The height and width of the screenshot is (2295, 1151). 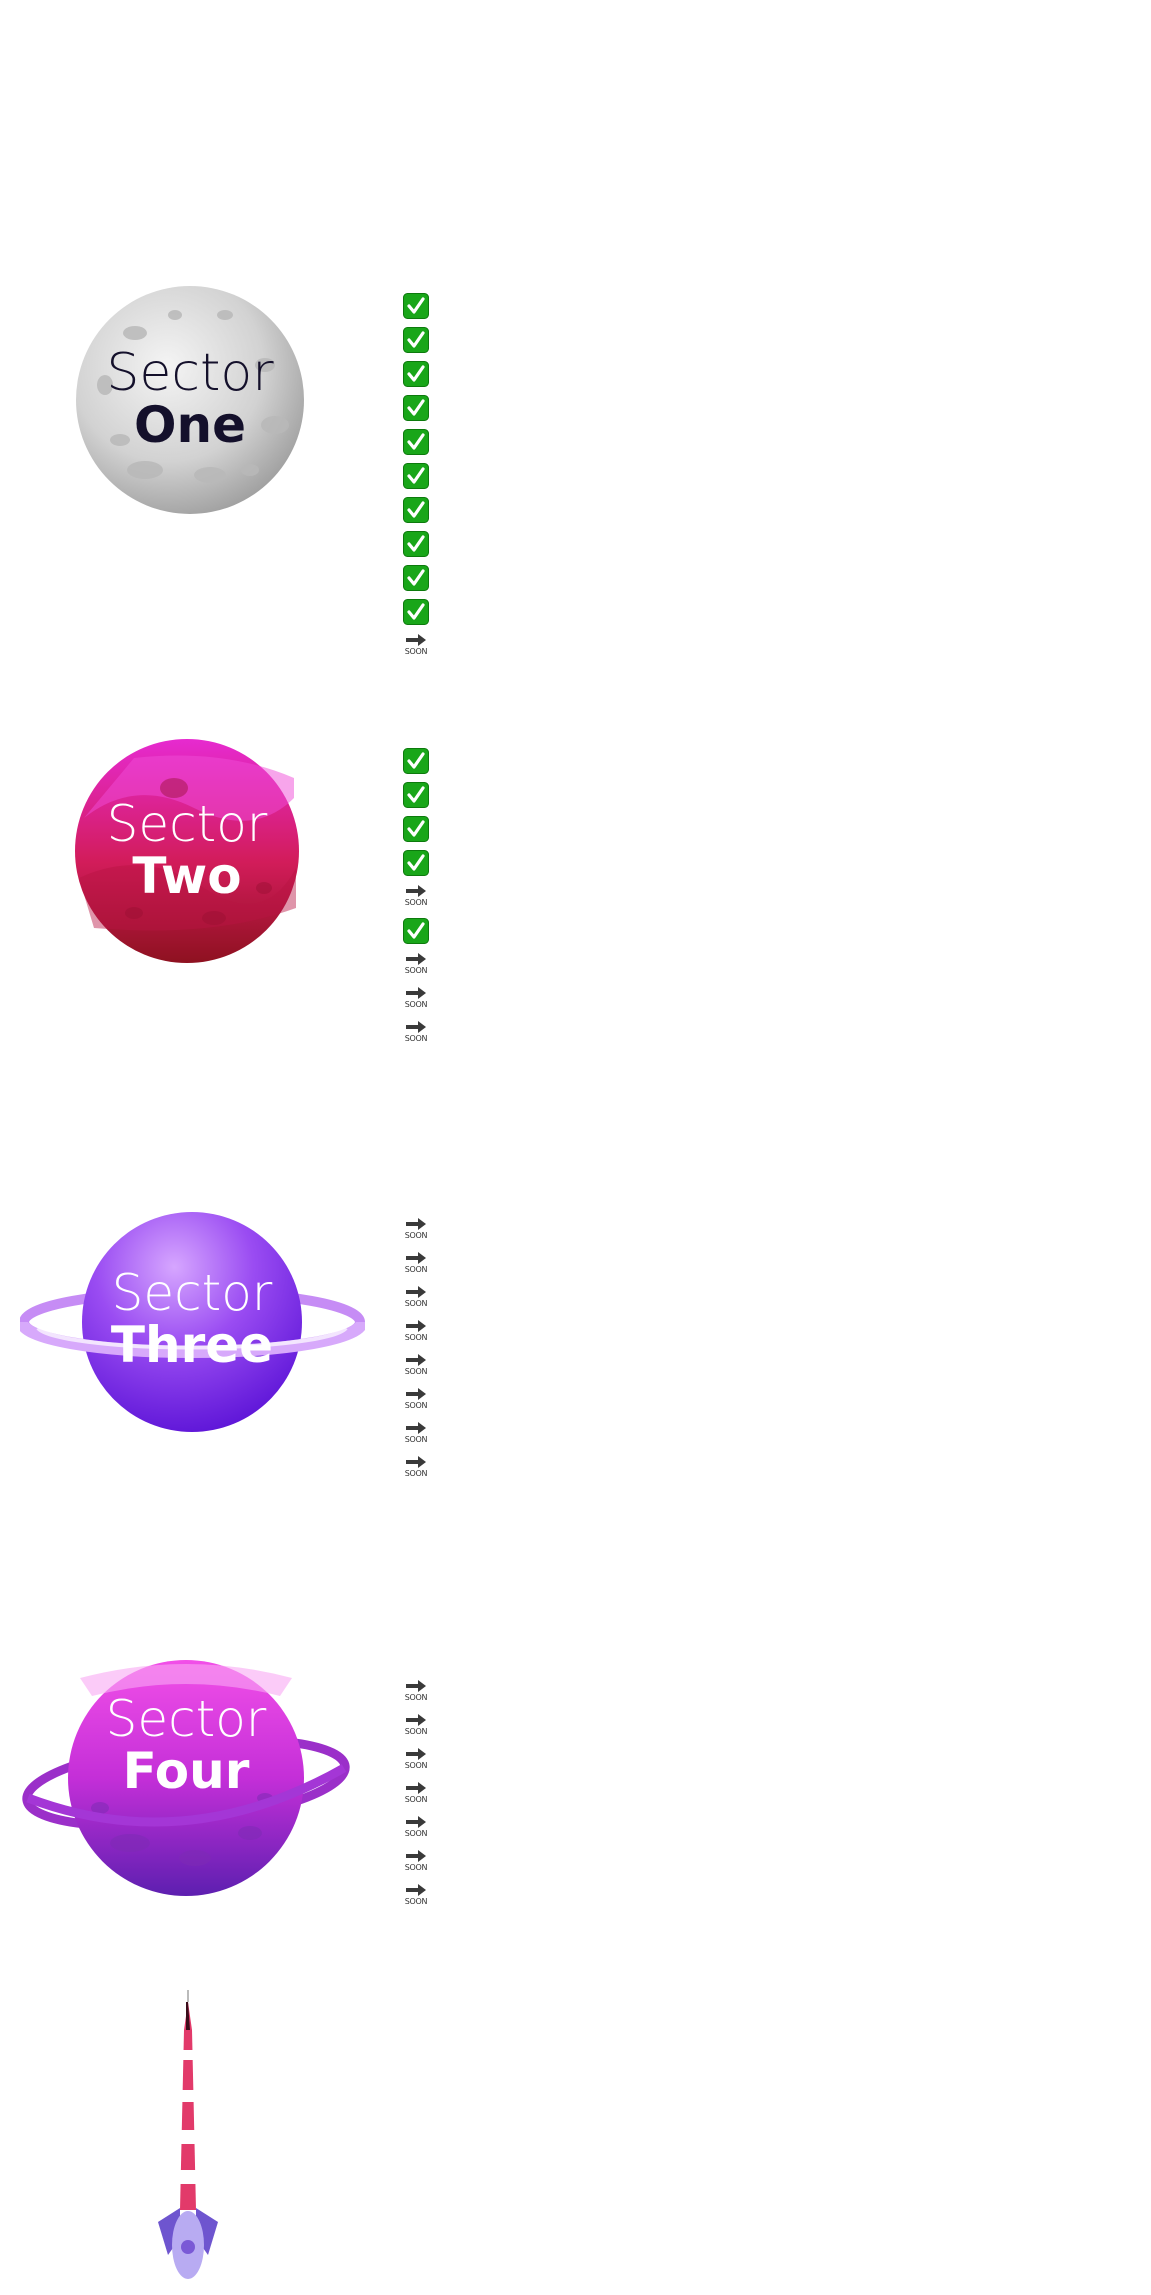 I want to click on sector-one-steps: SOON, so click(x=416, y=480).